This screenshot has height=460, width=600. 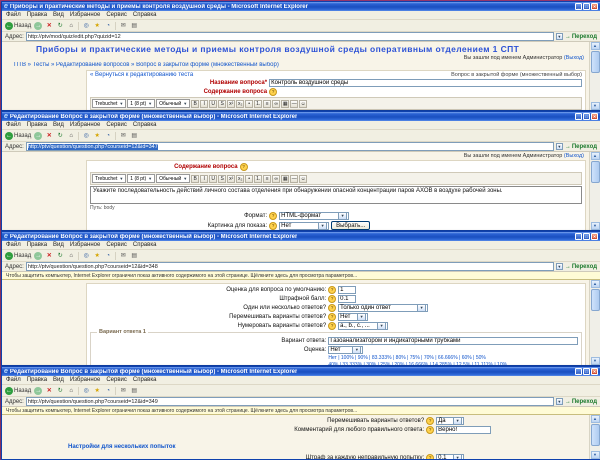 I want to click on multiple-tries-section-link: Настройки для нескольких попыток, so click(x=122, y=447).